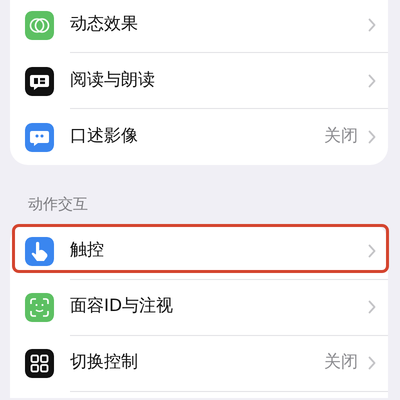 This screenshot has height=400, width=400. I want to click on settings-row: 触控, so click(199, 252).